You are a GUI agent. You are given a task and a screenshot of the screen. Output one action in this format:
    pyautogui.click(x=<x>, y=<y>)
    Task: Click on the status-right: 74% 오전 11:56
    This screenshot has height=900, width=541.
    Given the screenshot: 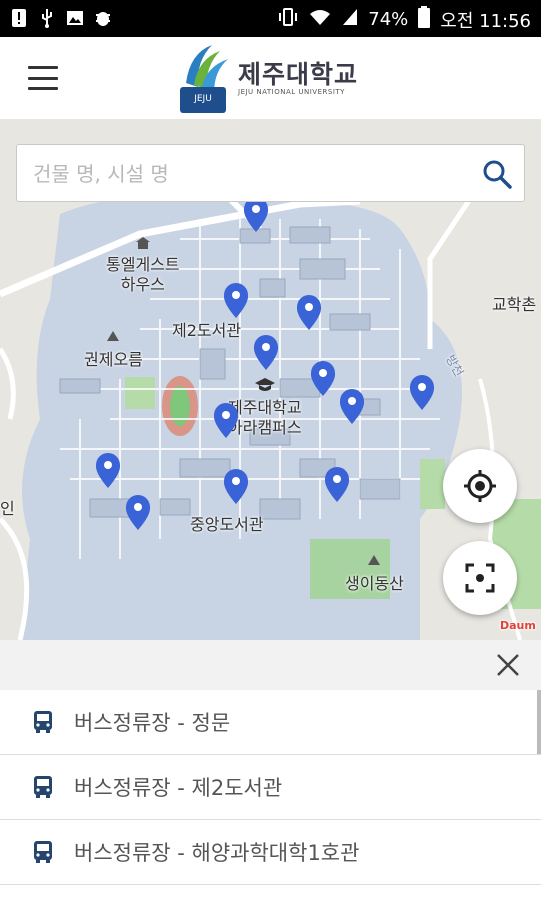 What is the action you would take?
    pyautogui.click(x=404, y=19)
    